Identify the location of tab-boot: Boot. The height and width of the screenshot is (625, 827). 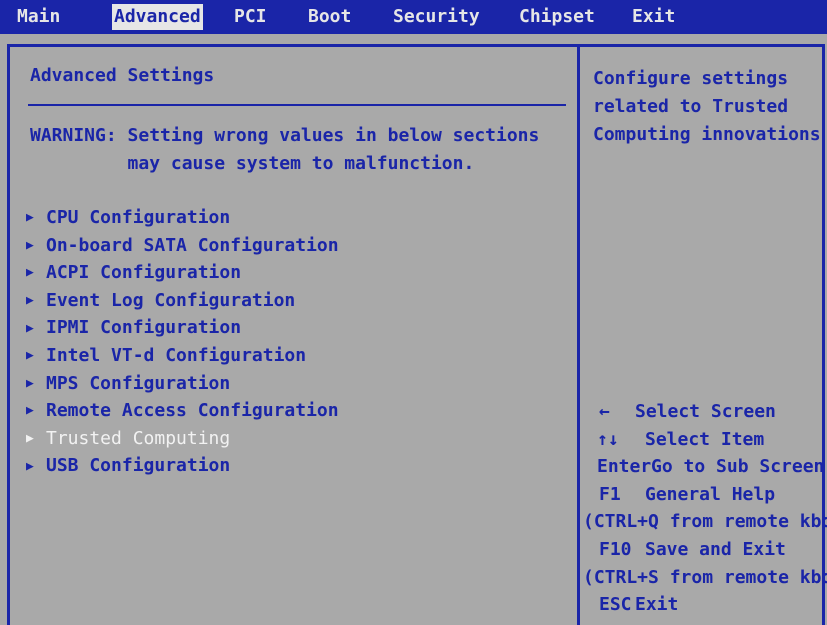
(329, 17).